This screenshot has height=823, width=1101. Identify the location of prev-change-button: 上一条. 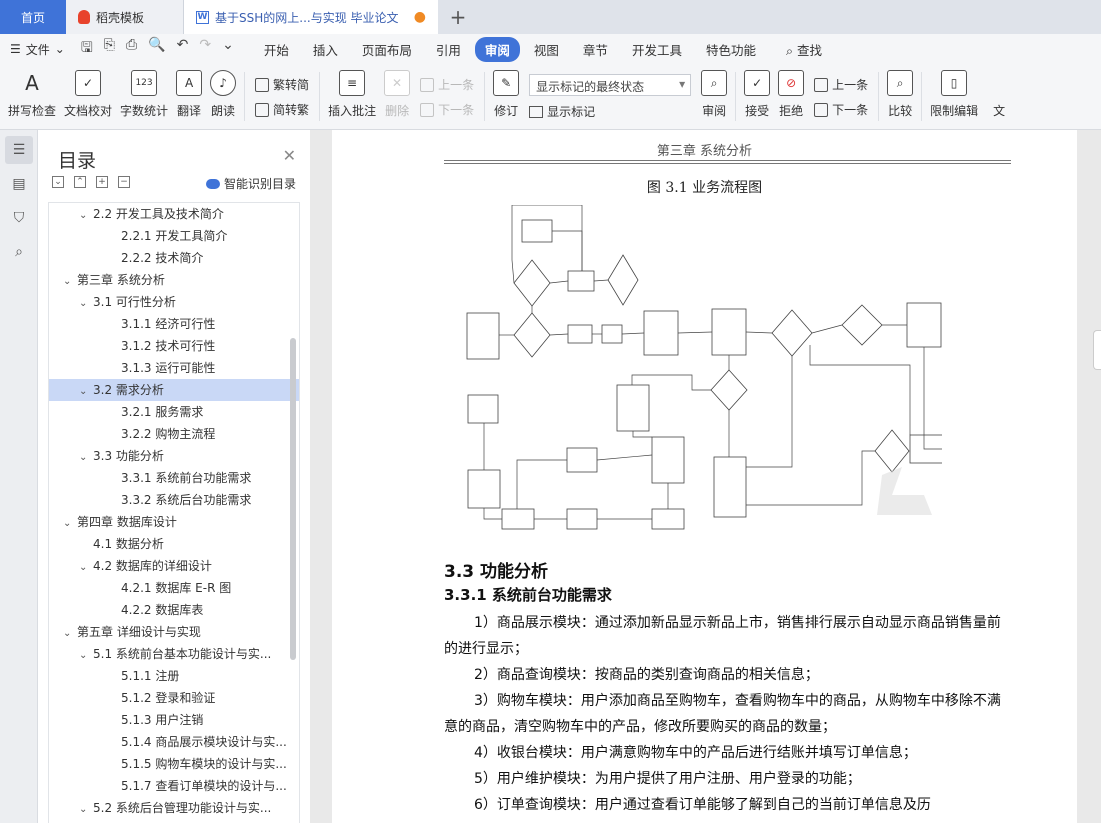
(841, 84).